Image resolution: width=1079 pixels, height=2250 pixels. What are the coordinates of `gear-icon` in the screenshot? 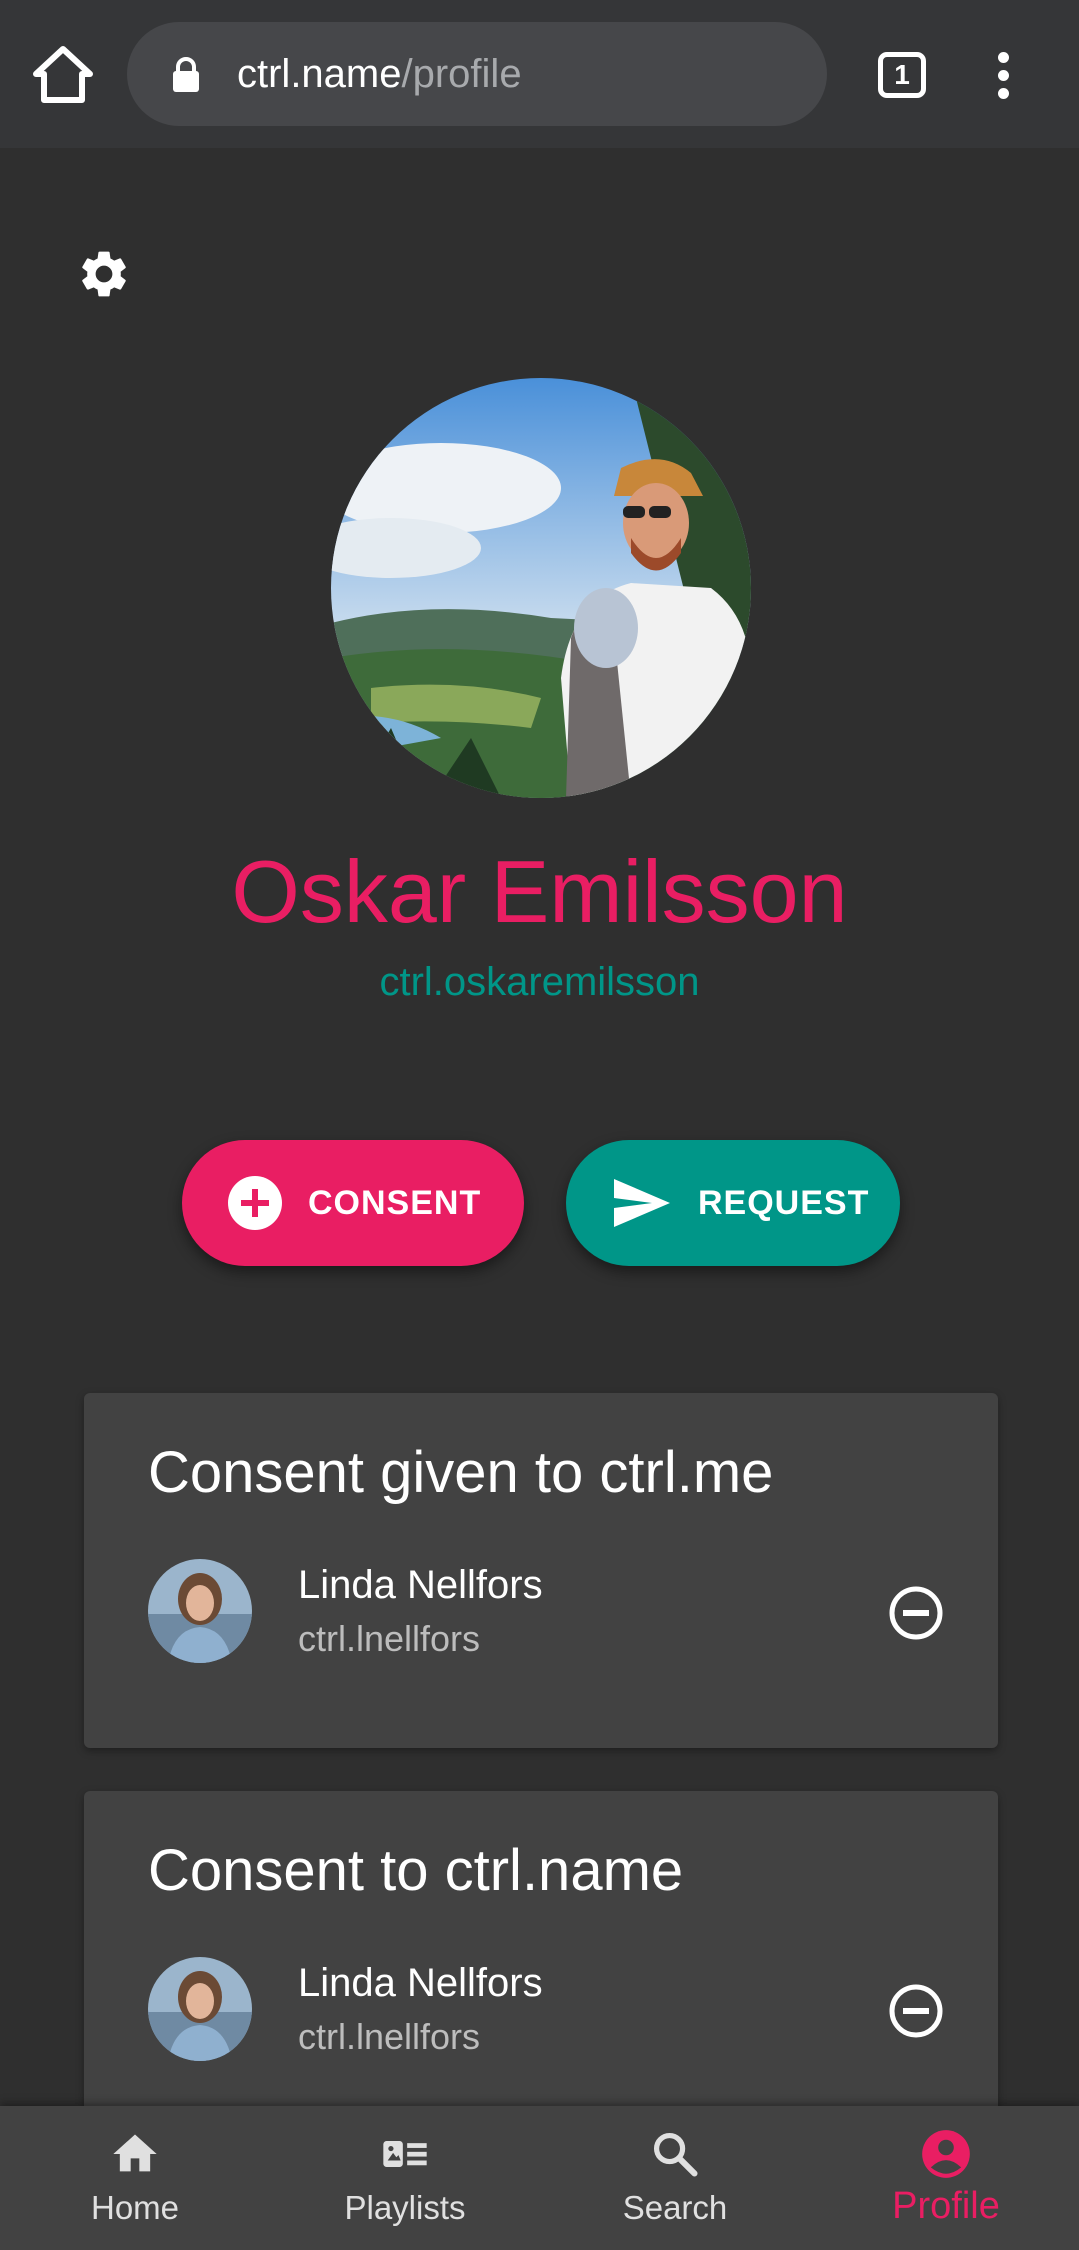 It's located at (104, 274).